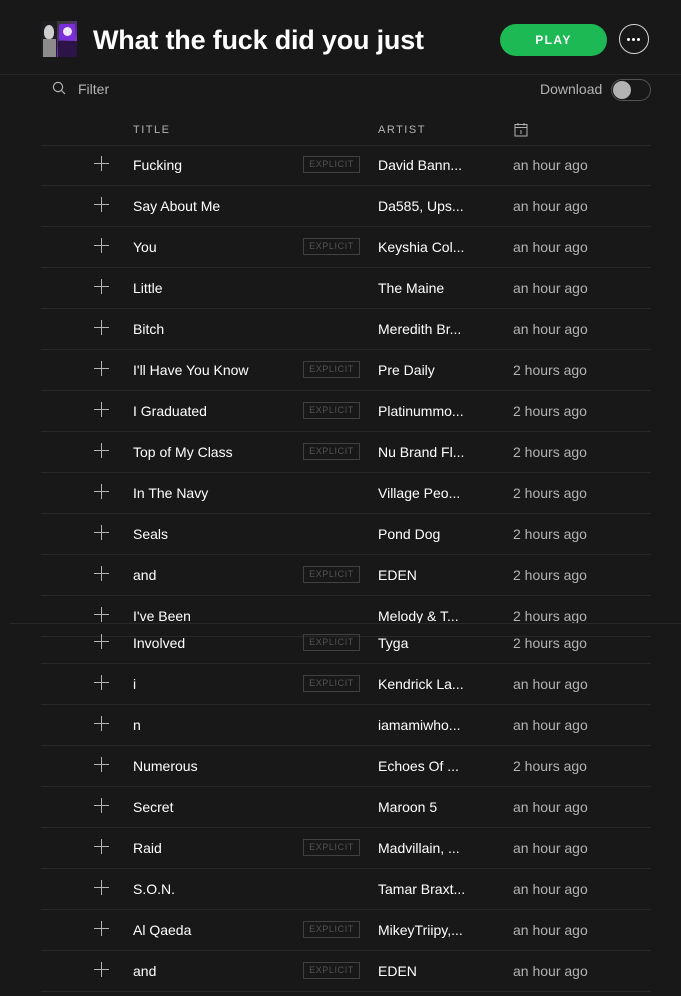 Image resolution: width=681 pixels, height=996 pixels. Describe the element at coordinates (346, 807) in the screenshot. I see `track-row: Secret Maroon 5 an hour ago` at that location.